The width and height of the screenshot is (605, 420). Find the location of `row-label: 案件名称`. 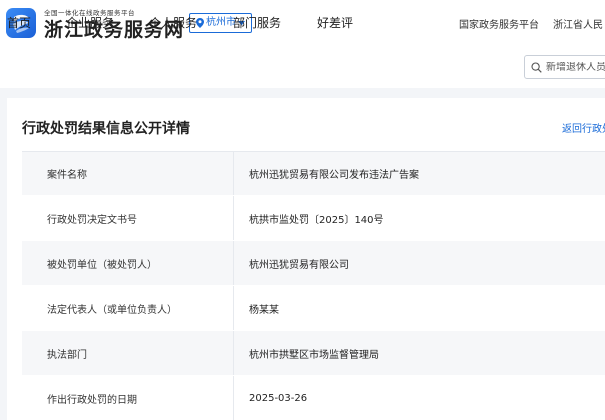

row-label: 案件名称 is located at coordinates (128, 173).